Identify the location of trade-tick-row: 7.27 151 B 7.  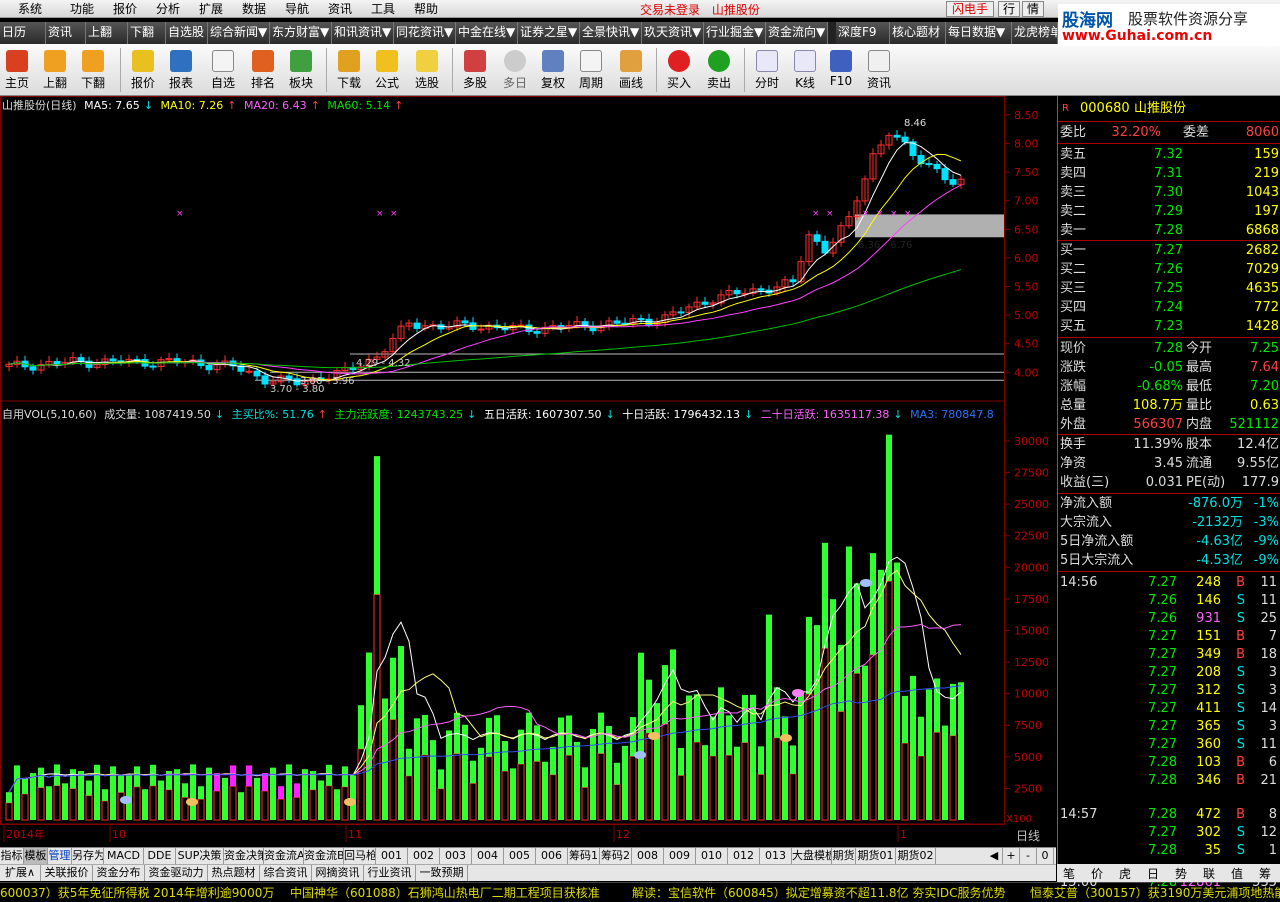
(1169, 637).